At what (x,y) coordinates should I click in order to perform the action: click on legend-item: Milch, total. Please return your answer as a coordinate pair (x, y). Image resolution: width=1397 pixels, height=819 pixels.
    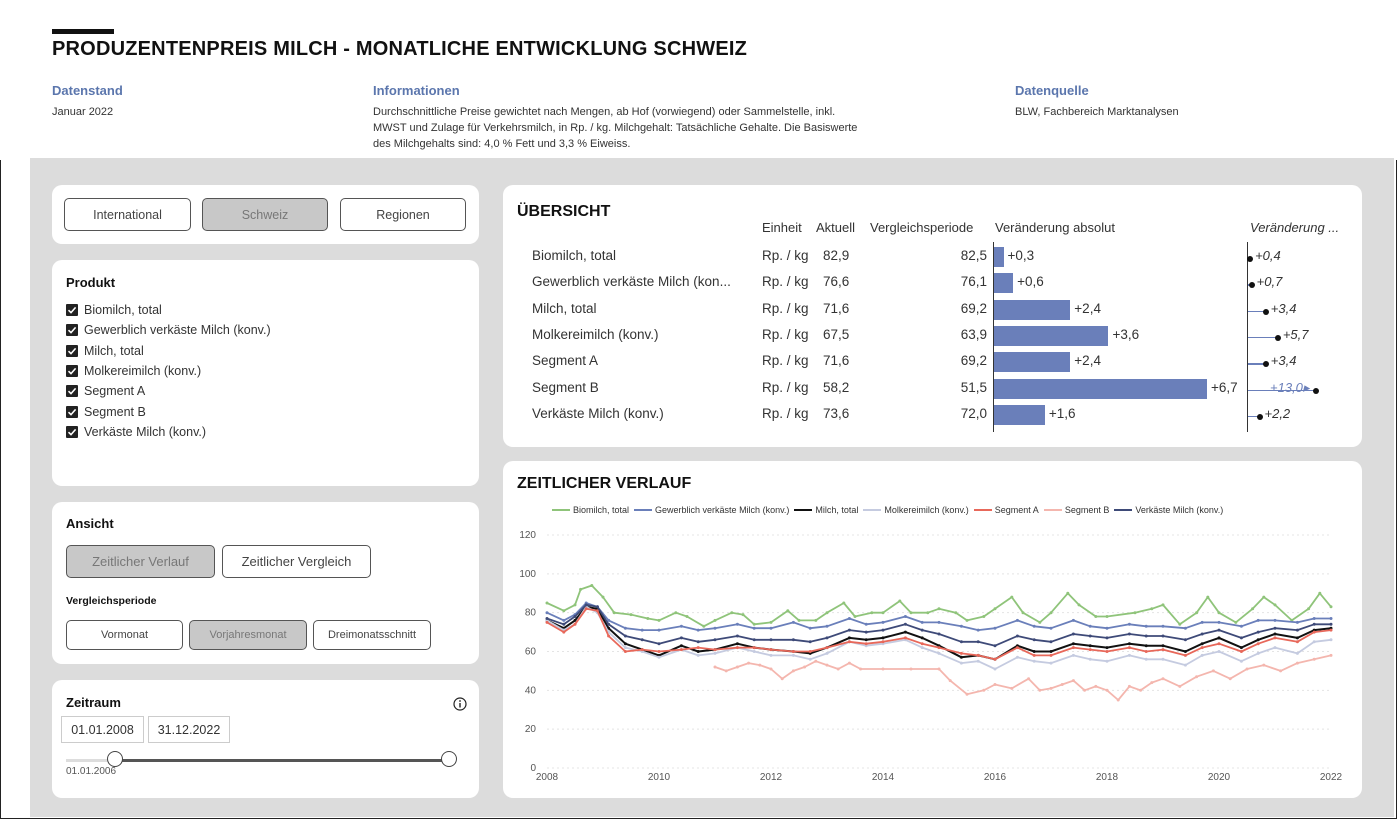
    Looking at the image, I should click on (826, 510).